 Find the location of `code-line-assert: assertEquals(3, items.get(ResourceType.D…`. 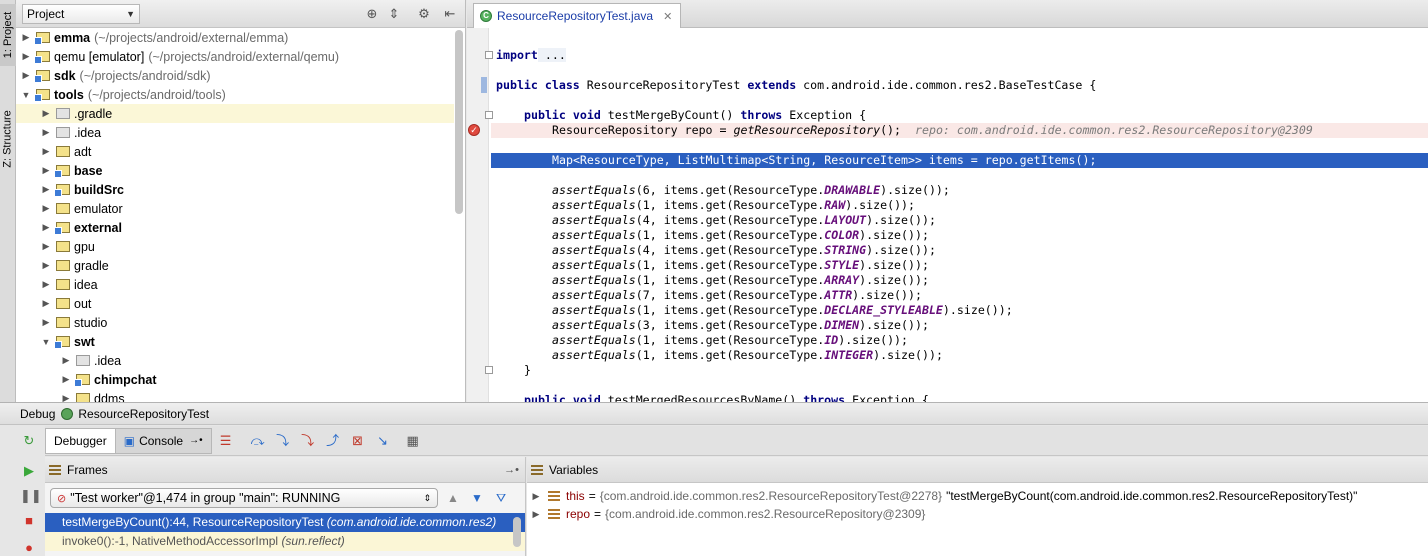

code-line-assert: assertEquals(3, items.get(ResourceType.D… is located at coordinates (740, 325).